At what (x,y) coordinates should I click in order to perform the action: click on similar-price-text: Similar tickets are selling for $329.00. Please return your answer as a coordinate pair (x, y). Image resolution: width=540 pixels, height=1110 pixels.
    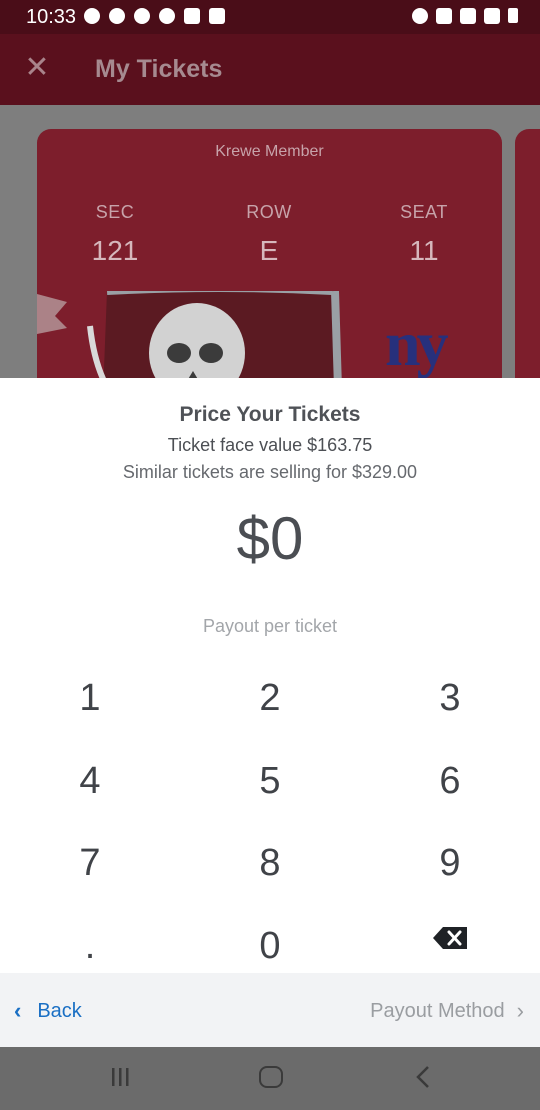
    Looking at the image, I should click on (270, 472).